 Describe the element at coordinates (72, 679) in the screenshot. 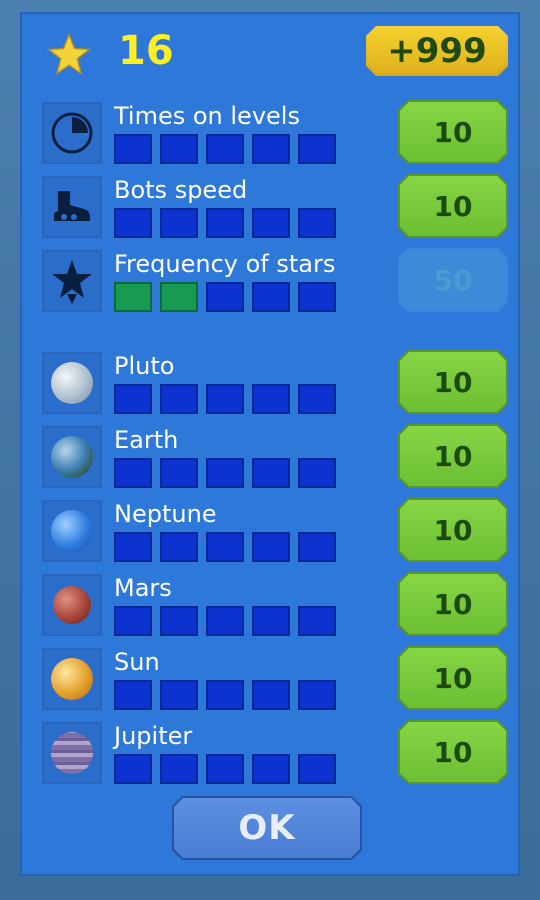

I see `sun-icon` at that location.